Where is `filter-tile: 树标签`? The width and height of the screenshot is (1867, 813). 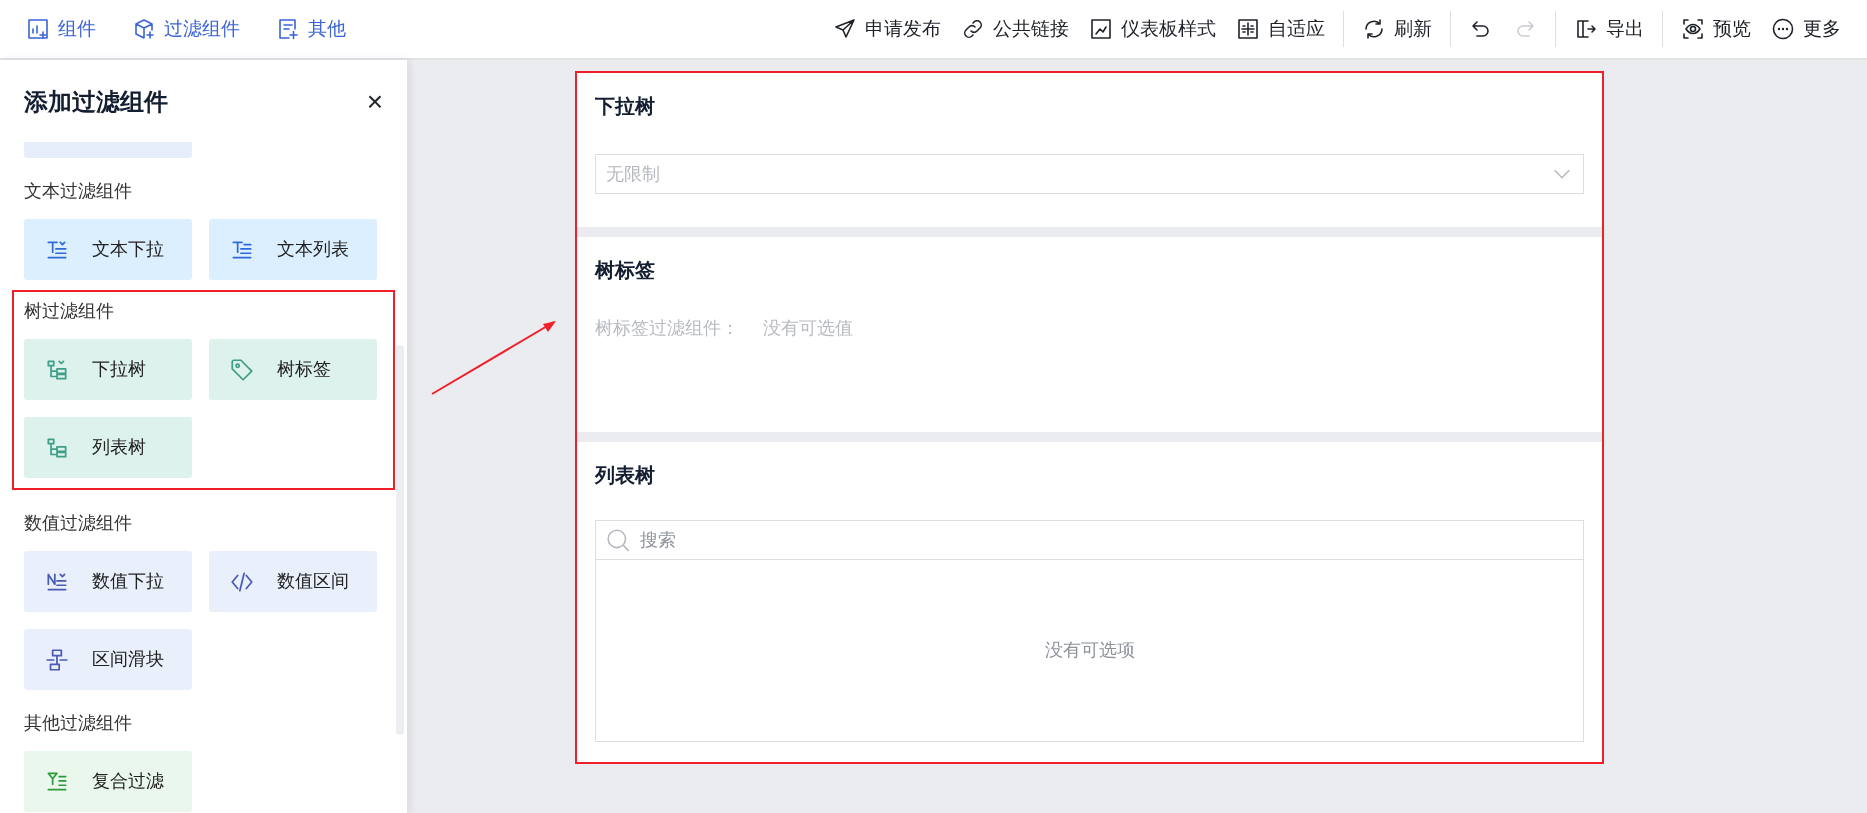 filter-tile: 树标签 is located at coordinates (293, 369).